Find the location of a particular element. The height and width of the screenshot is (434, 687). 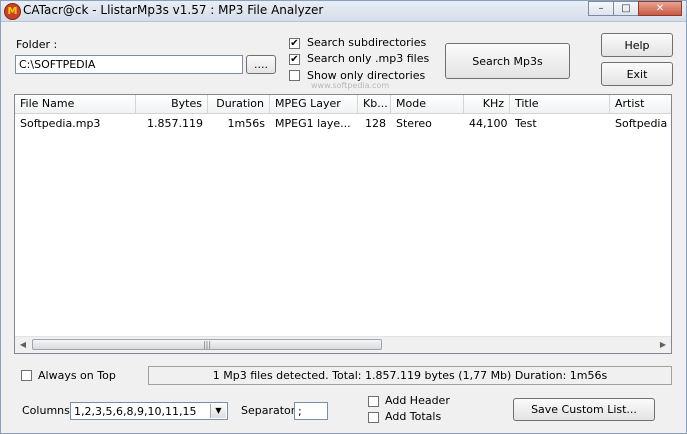

add-header-checkbox is located at coordinates (373, 401).